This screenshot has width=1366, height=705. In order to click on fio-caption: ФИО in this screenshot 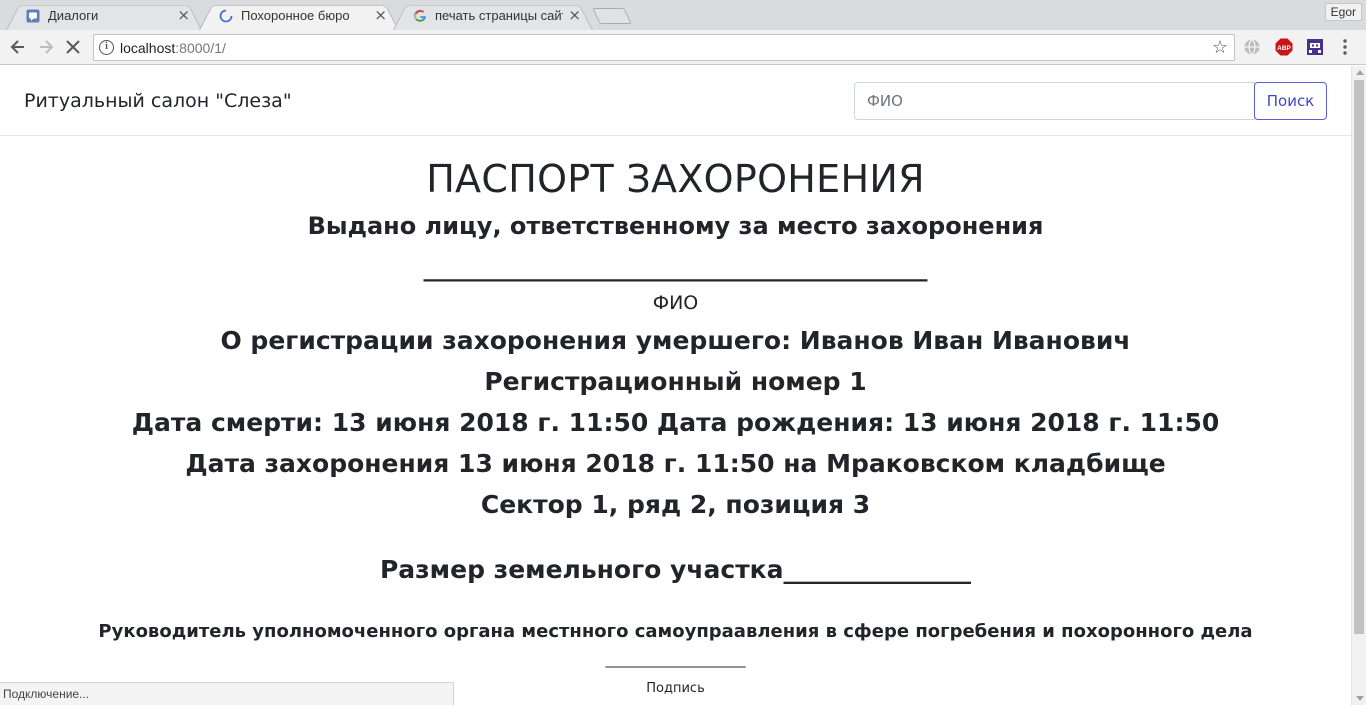, I will do `click(675, 303)`.